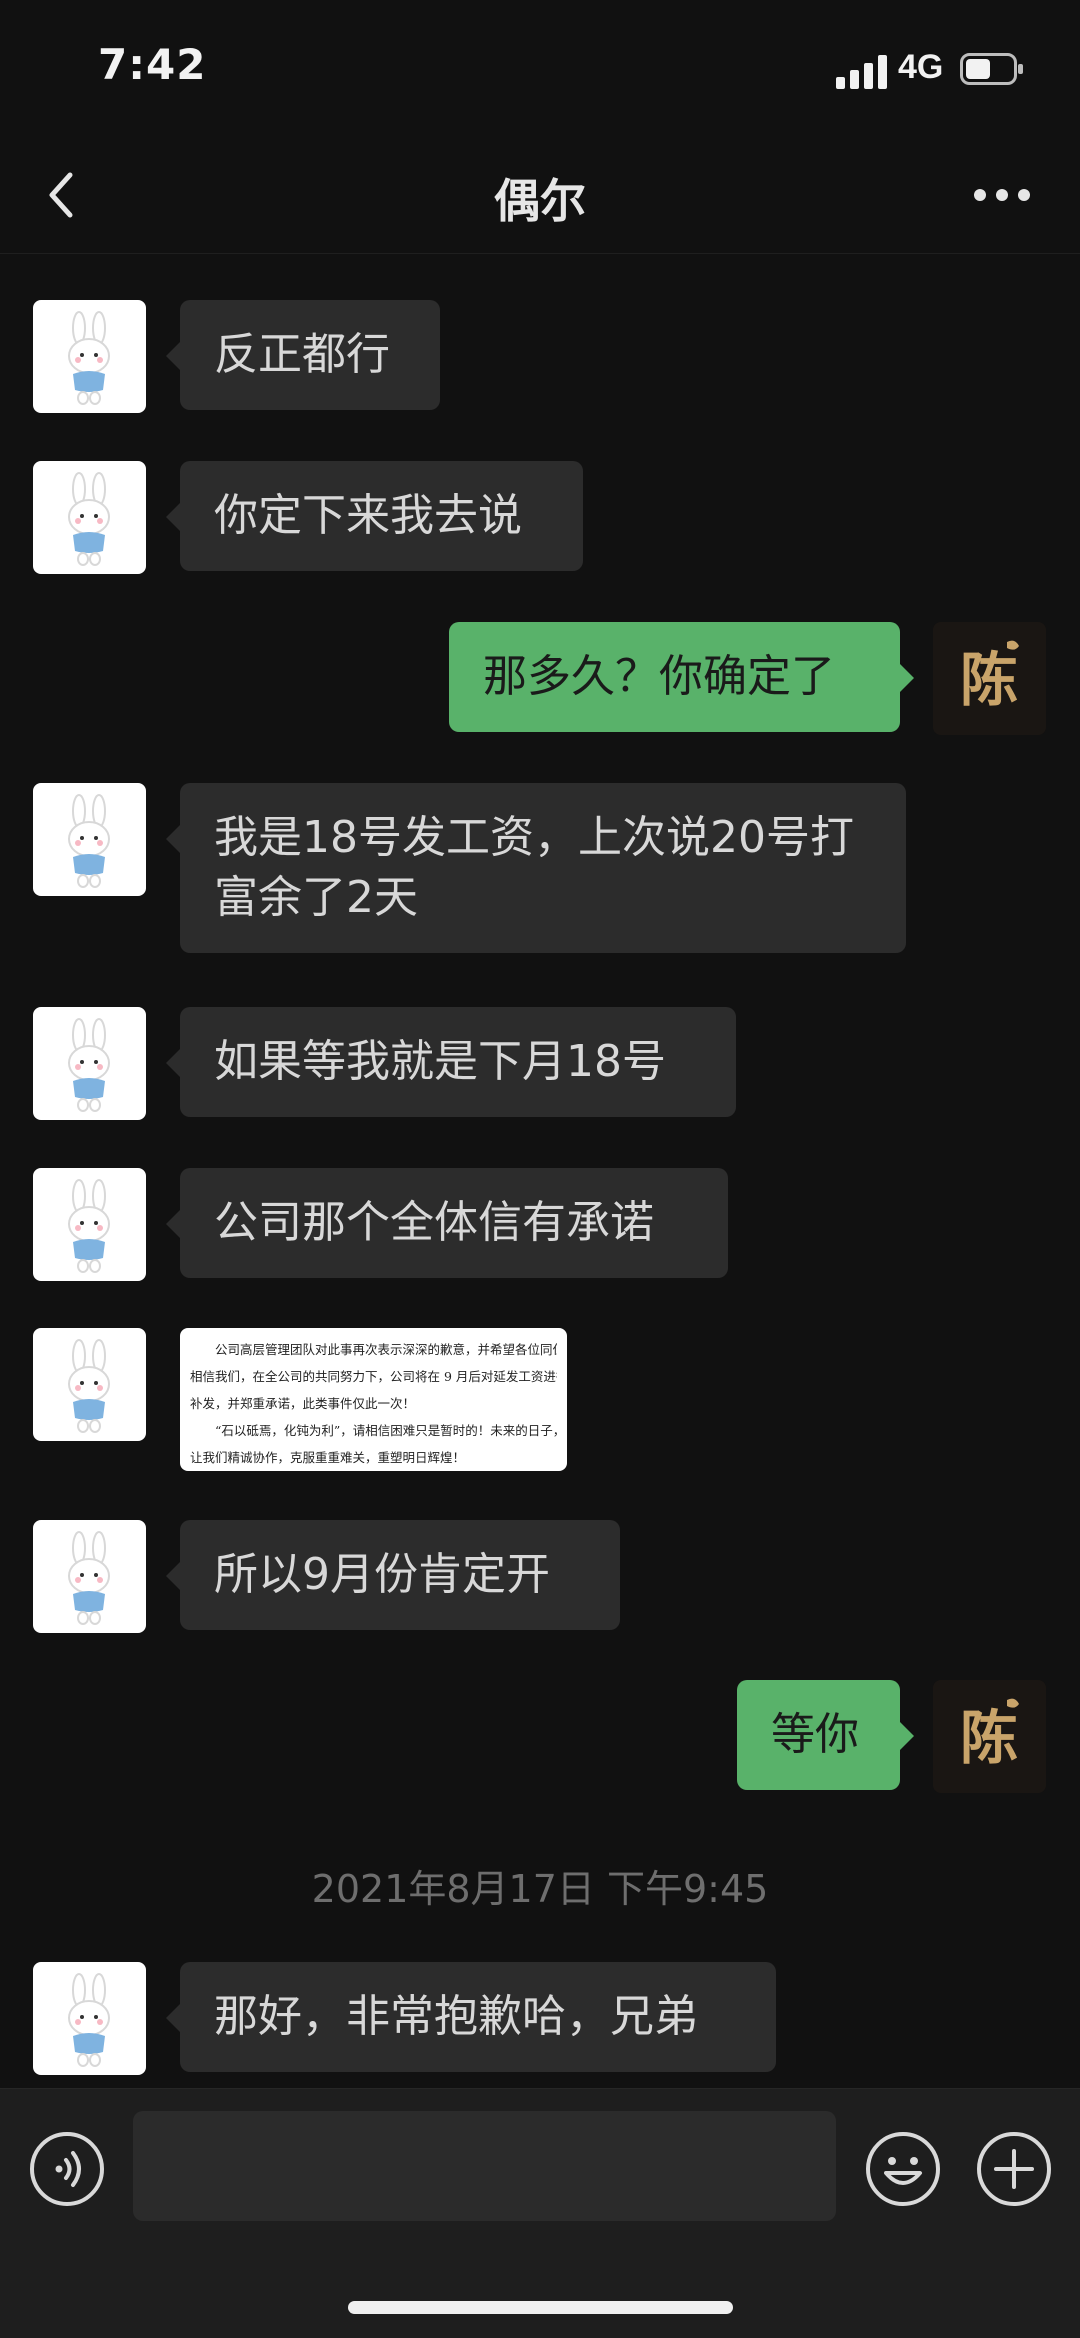 This screenshot has width=1080, height=2338. I want to click on image-text-line: 让我们精诚协作，克服重重难关，重塑明日辉煌！, so click(328, 1457).